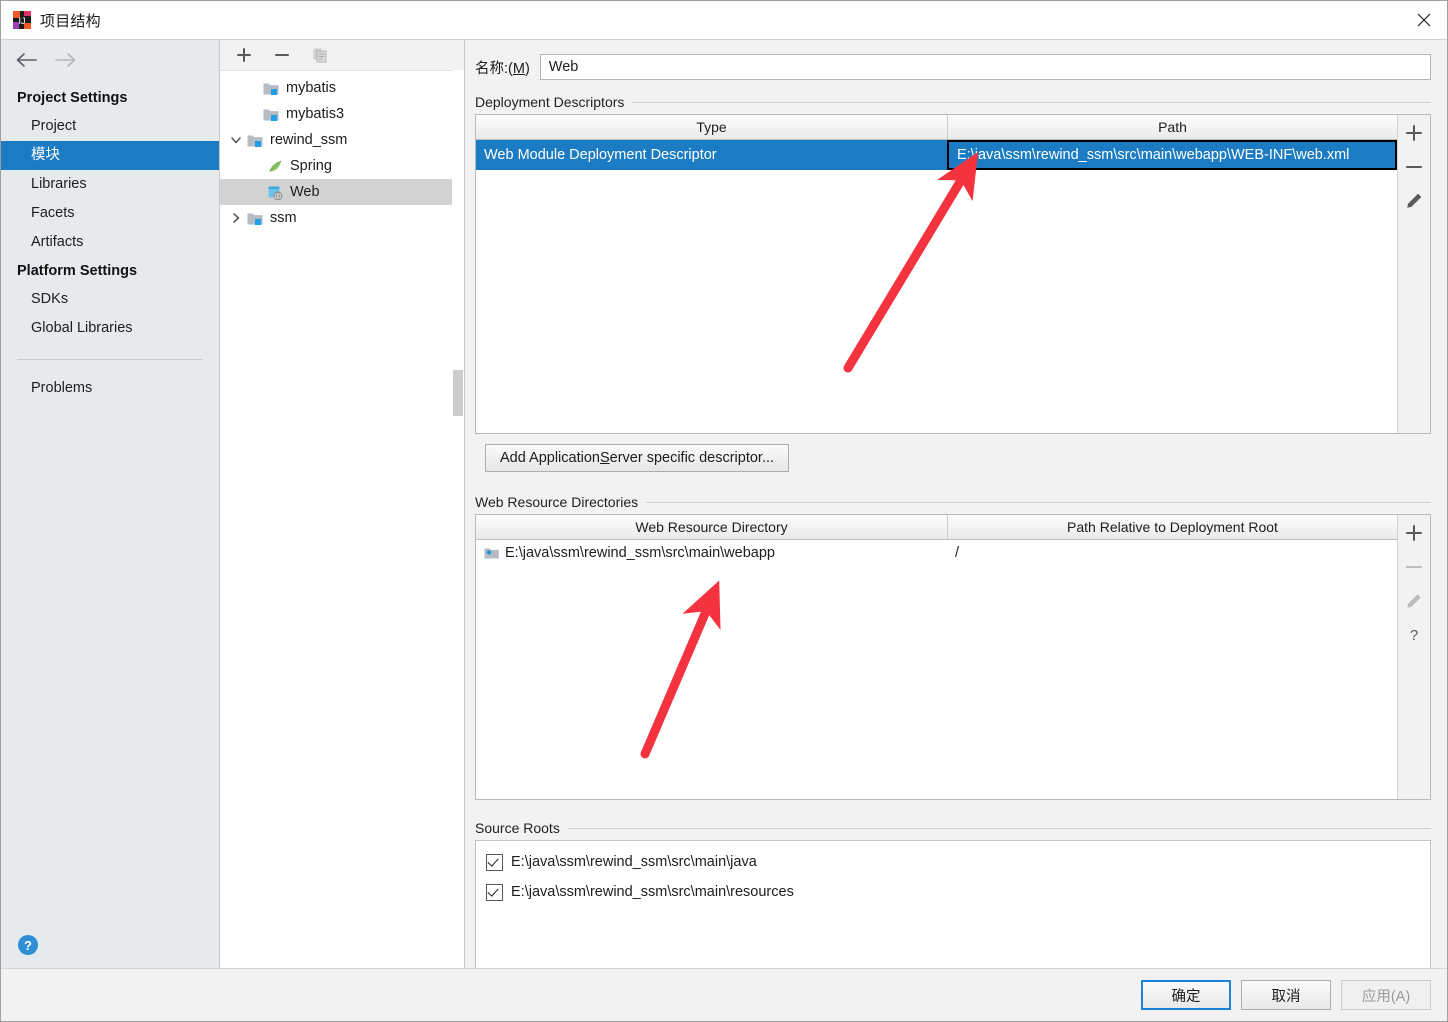 The width and height of the screenshot is (1448, 1022). What do you see at coordinates (70, 21) in the screenshot?
I see `window-title: 项目结构` at bounding box center [70, 21].